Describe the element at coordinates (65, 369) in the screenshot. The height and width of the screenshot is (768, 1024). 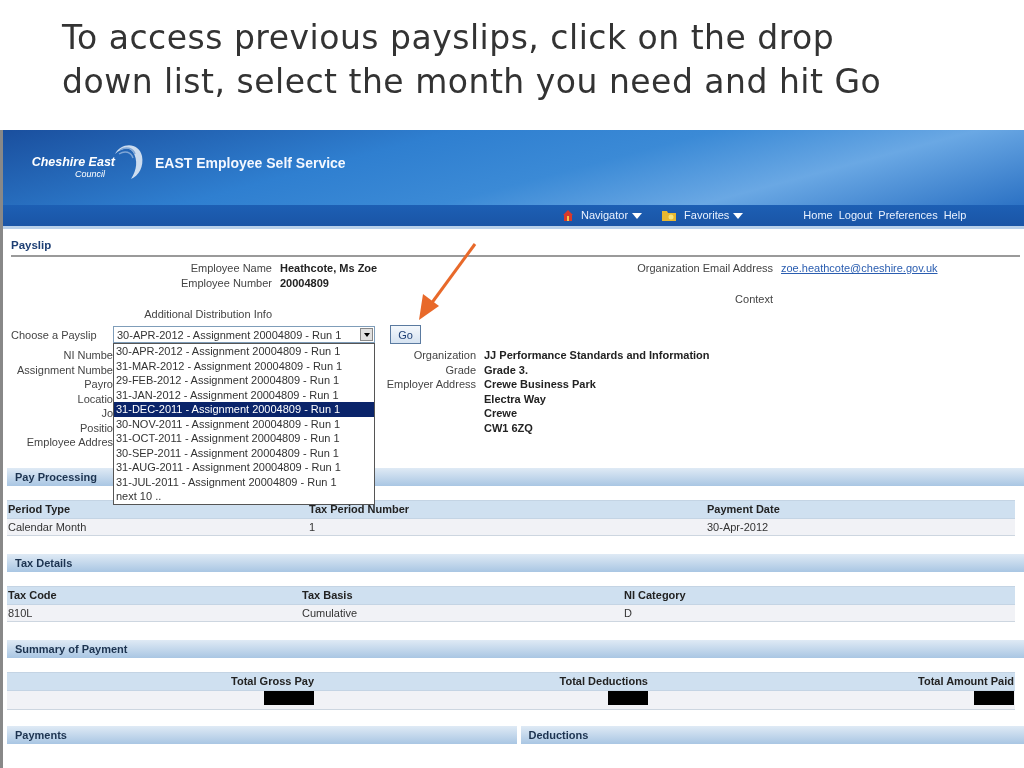
I see `field-label: Assignment Numbe` at that location.